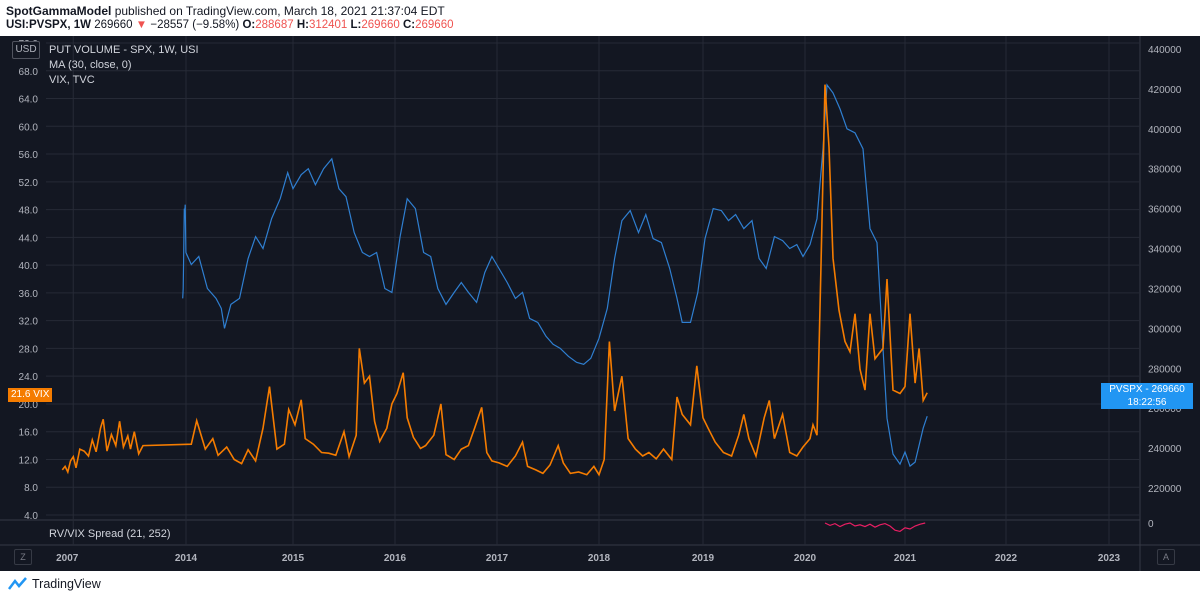 Image resolution: width=1200 pixels, height=600 pixels. I want to click on left-tick-label: 16.0, so click(29, 433).